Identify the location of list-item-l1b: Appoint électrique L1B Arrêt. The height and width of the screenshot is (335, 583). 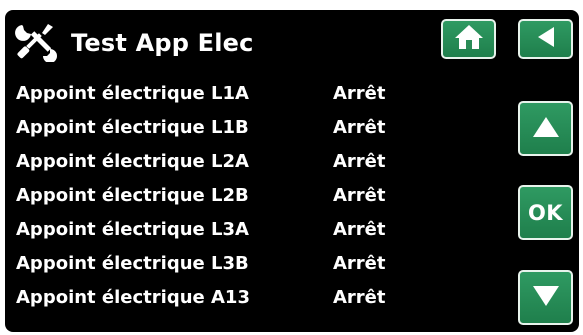
(226, 130).